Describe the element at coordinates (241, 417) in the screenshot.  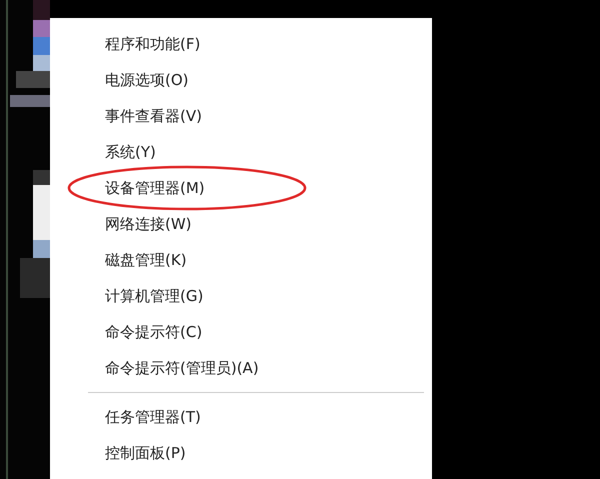
I see `menu-item: 任务管理器(T)` at that location.